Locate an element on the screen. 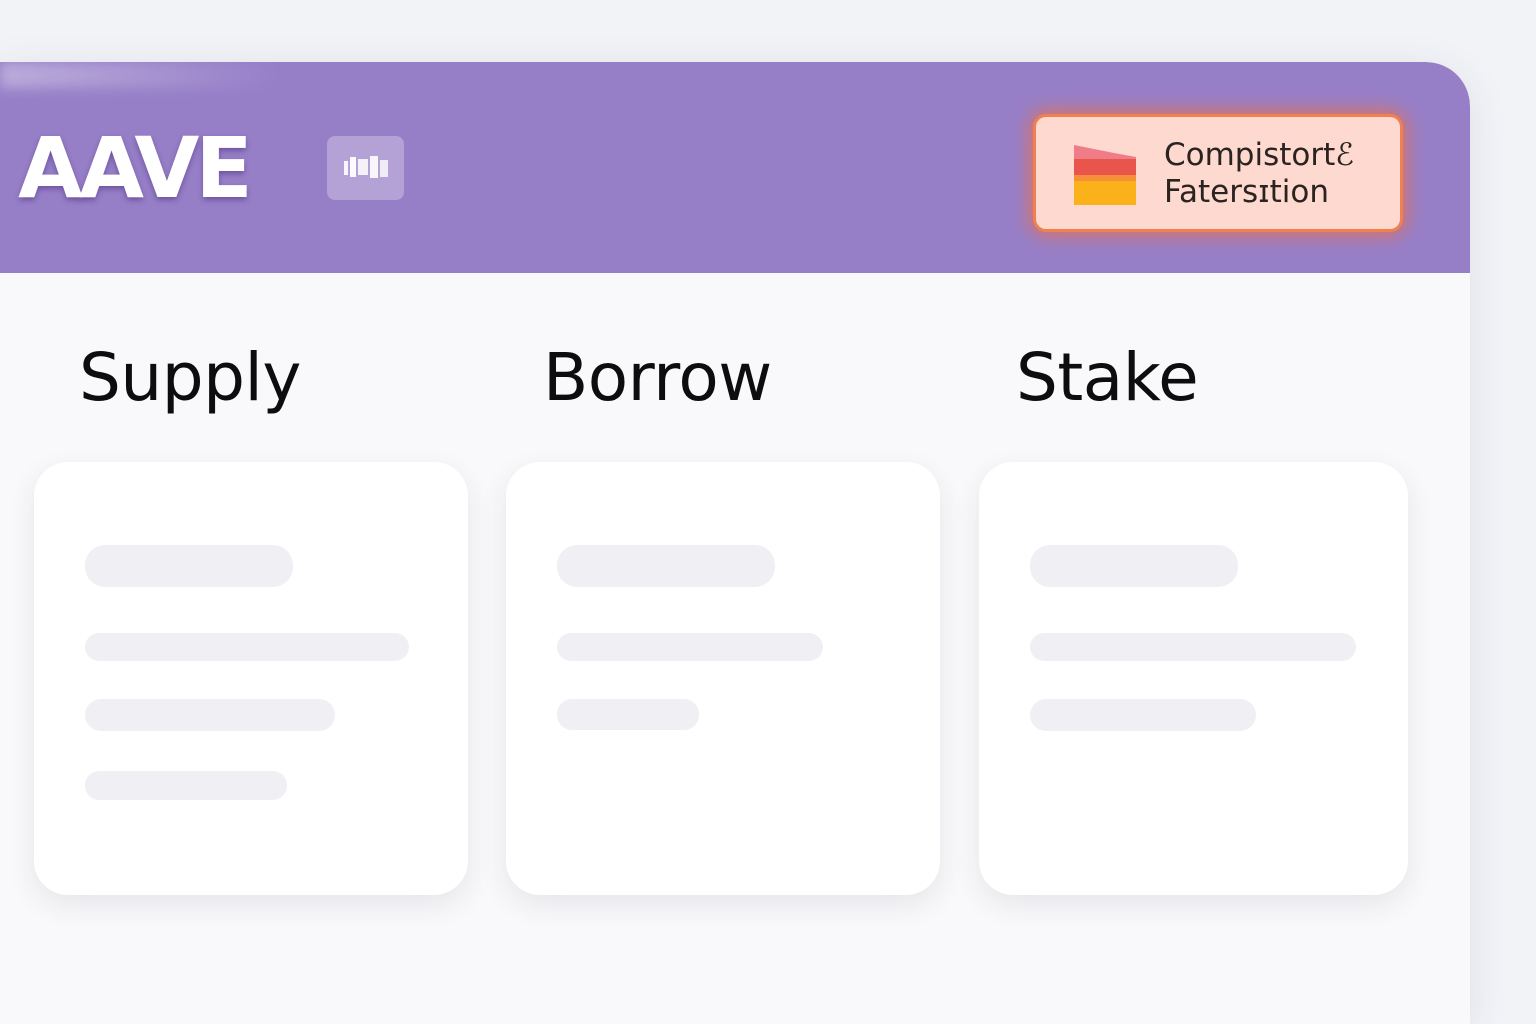 Image resolution: width=1536 pixels, height=1024 pixels. supply-card is located at coordinates (251, 678).